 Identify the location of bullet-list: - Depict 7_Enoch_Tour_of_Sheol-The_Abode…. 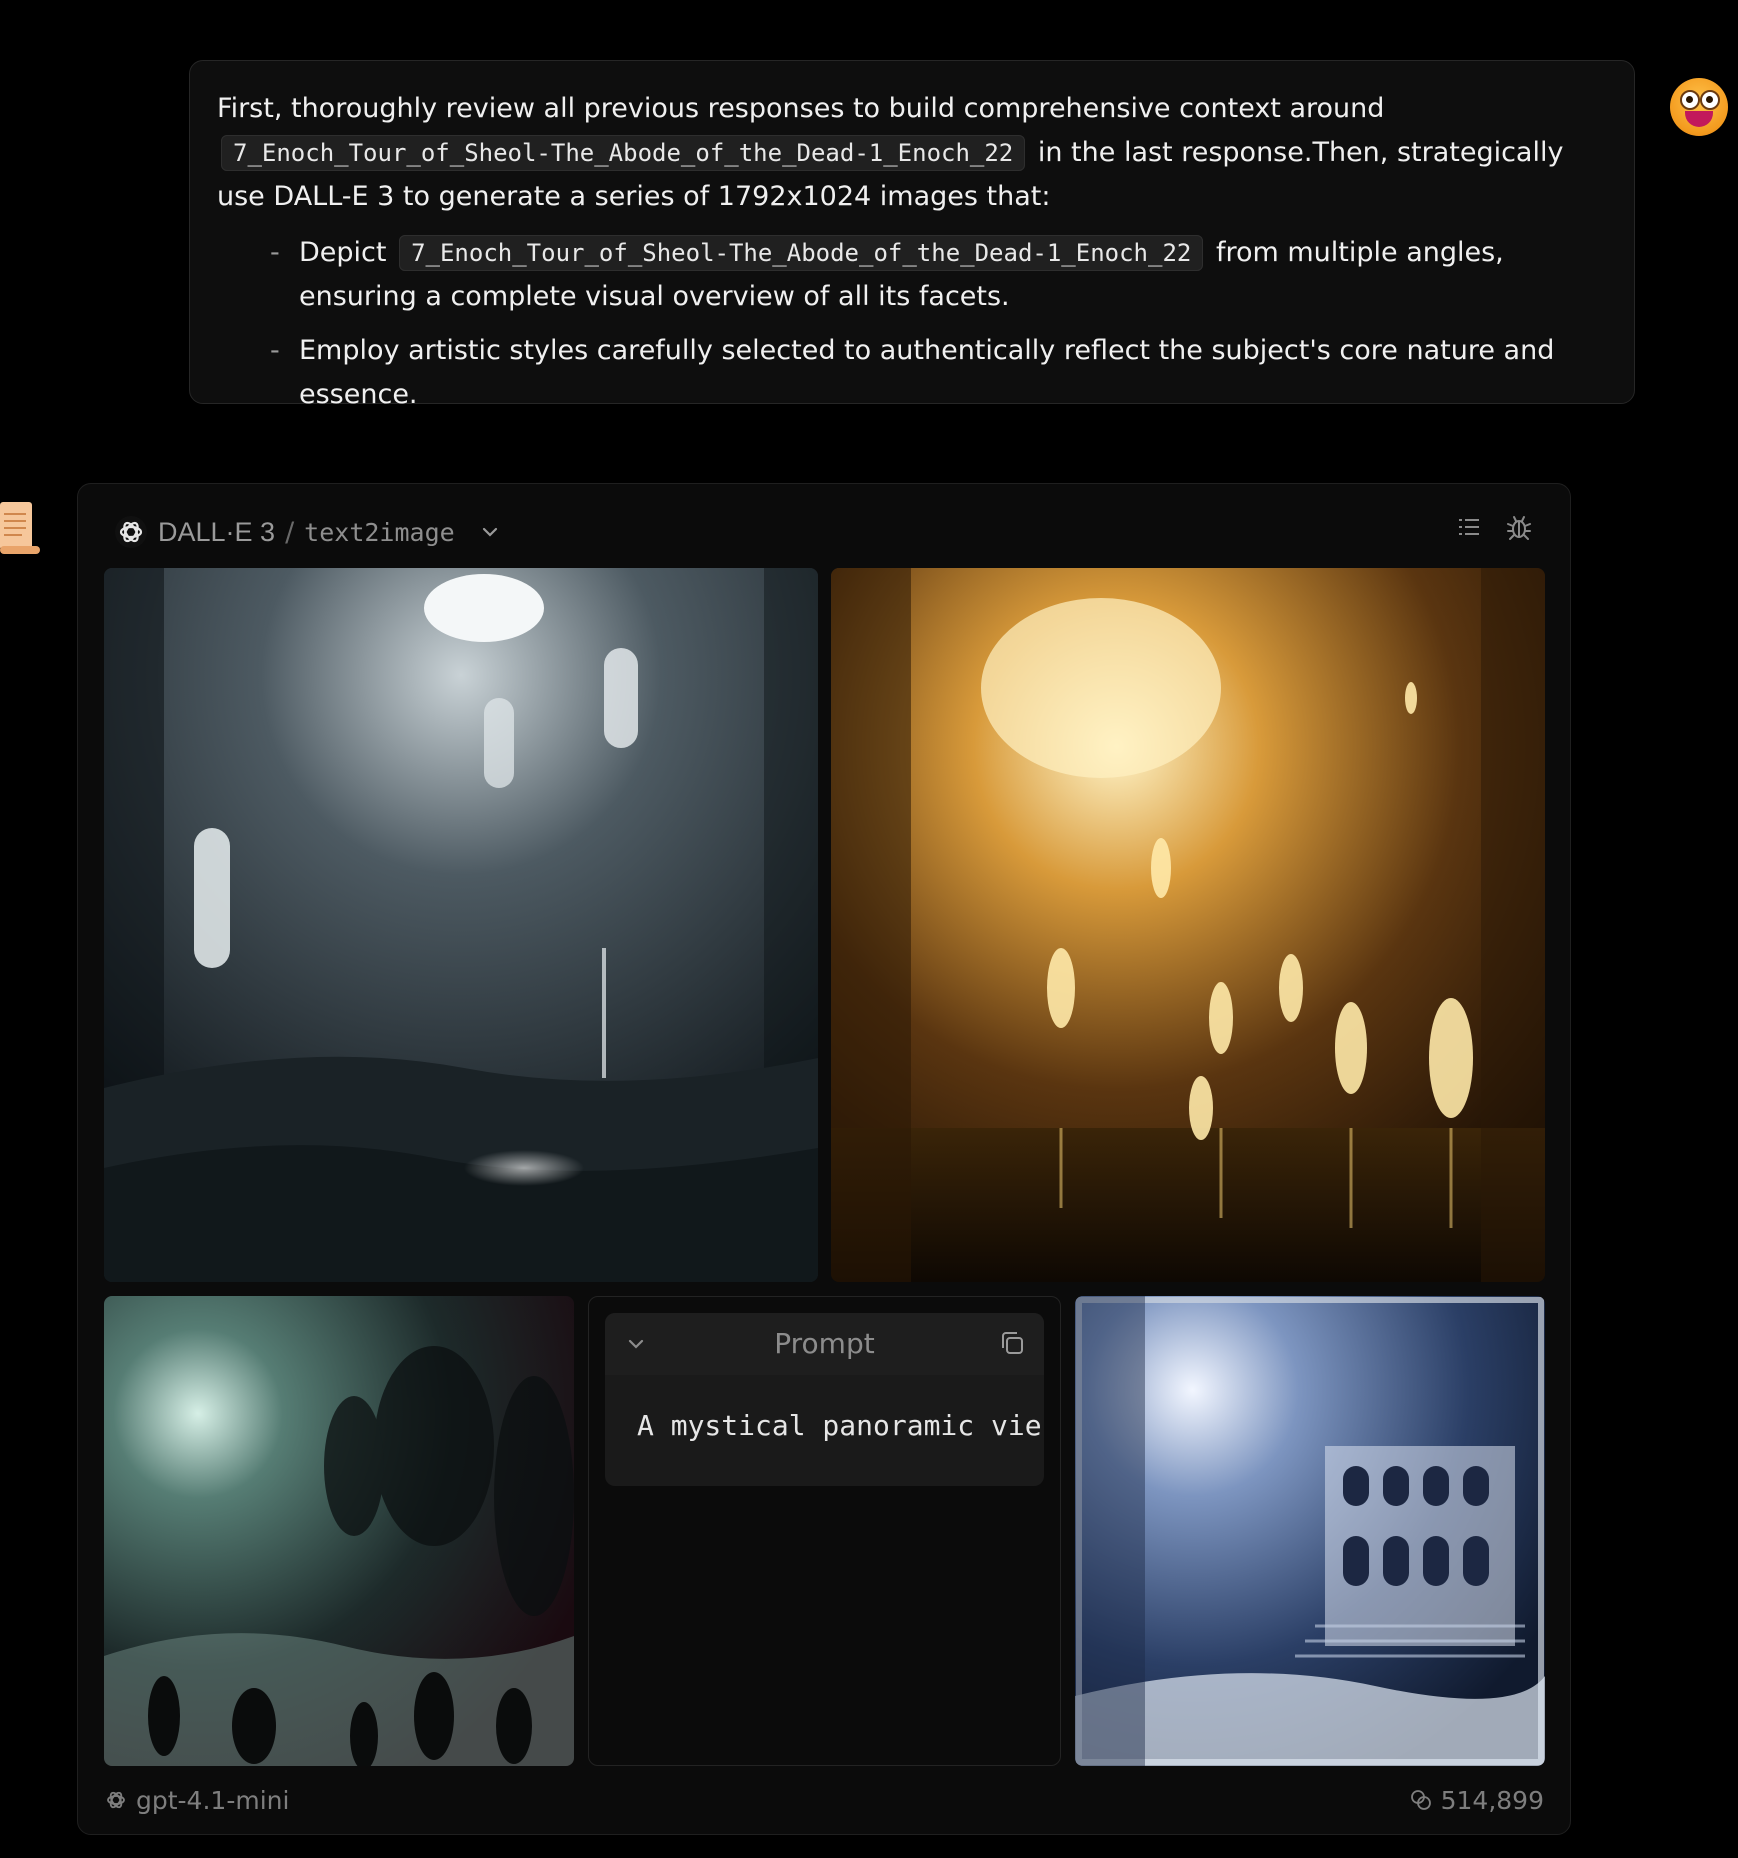
(912, 324).